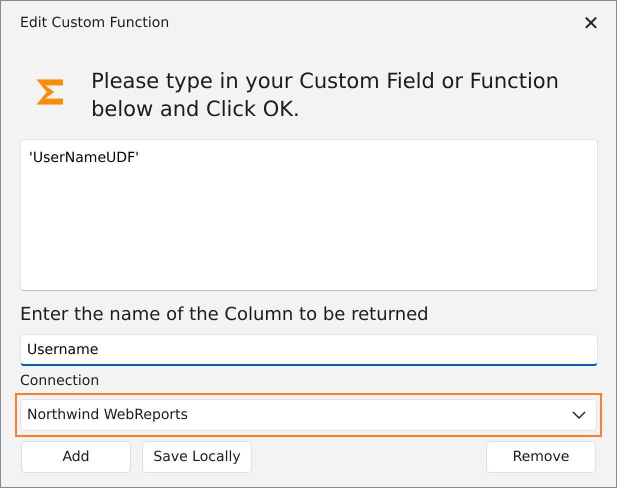 The image size is (617, 488). What do you see at coordinates (541, 457) in the screenshot?
I see `dialog-button: Remove` at bounding box center [541, 457].